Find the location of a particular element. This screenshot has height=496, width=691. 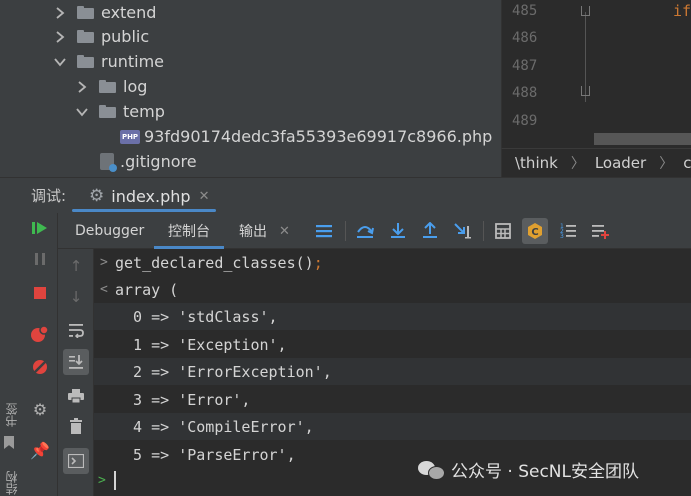

tab-label: 控制台 is located at coordinates (189, 232).